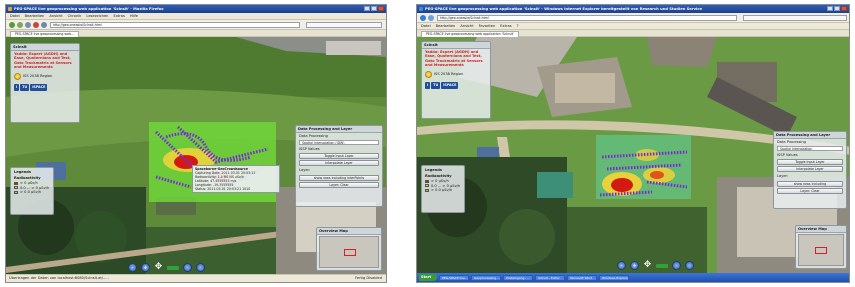 Image resolution: width=855 pixels, height=287 pixels. I want to click on navigation-toolbar: http://geo.oneasia/ScInsit.html, so click(196, 25).